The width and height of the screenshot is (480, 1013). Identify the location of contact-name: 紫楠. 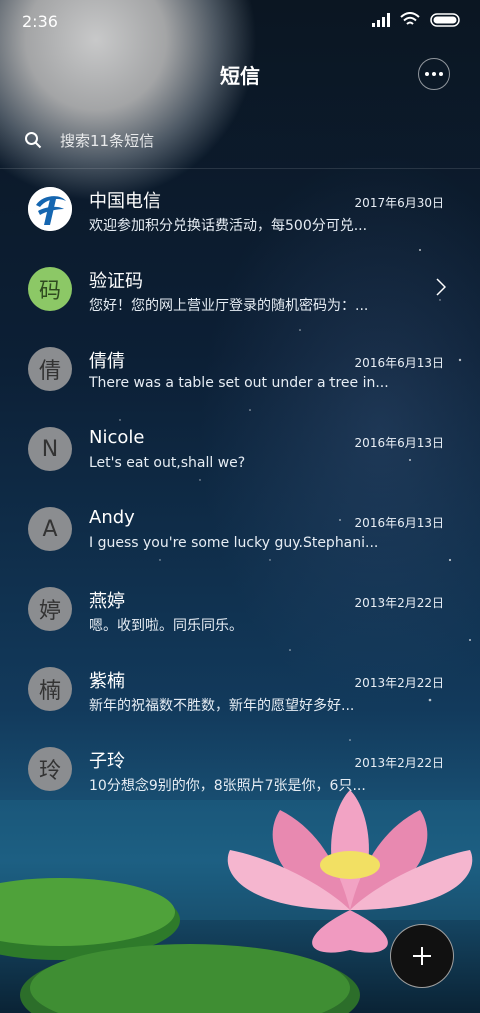
(107, 681).